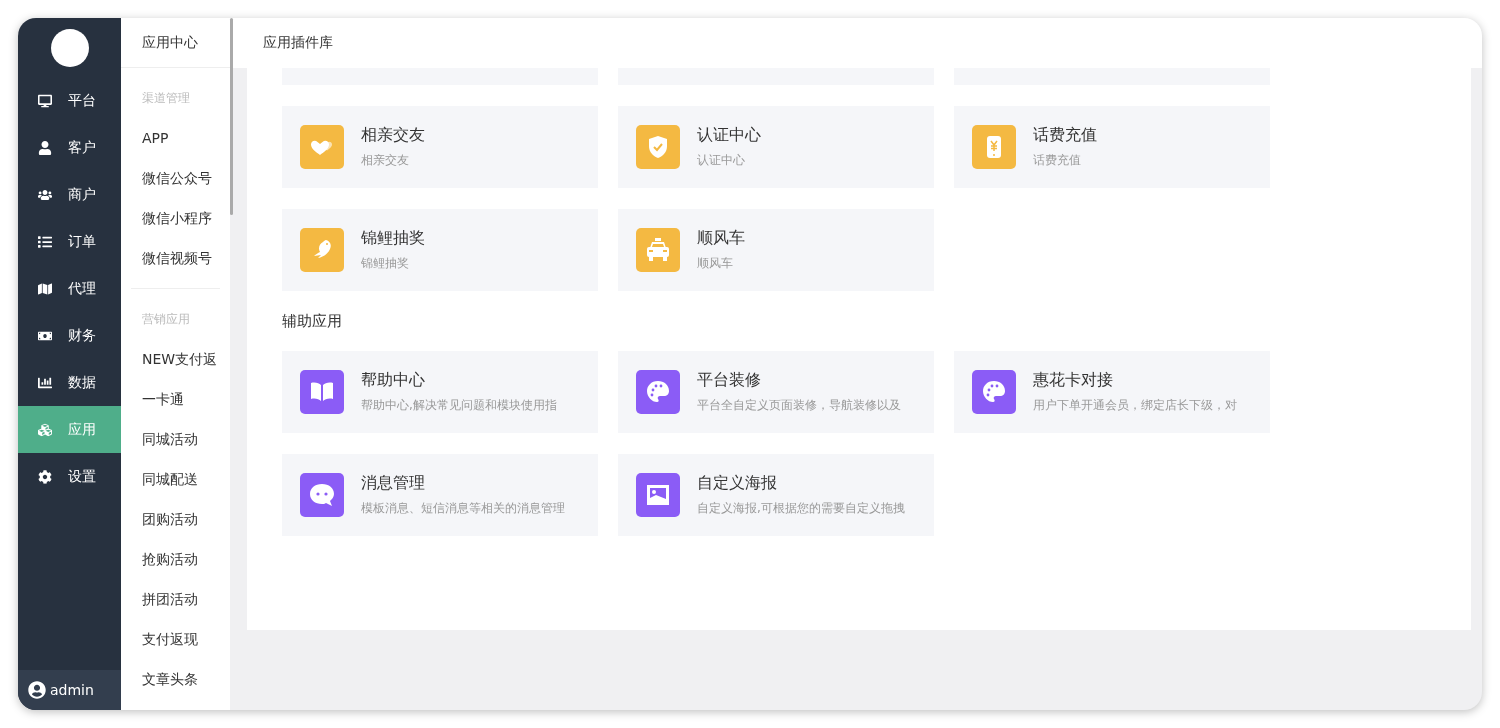 Image resolution: width=1500 pixels, height=728 pixels. What do you see at coordinates (440, 147) in the screenshot?
I see `app-card: 相亲交友 相亲交友` at bounding box center [440, 147].